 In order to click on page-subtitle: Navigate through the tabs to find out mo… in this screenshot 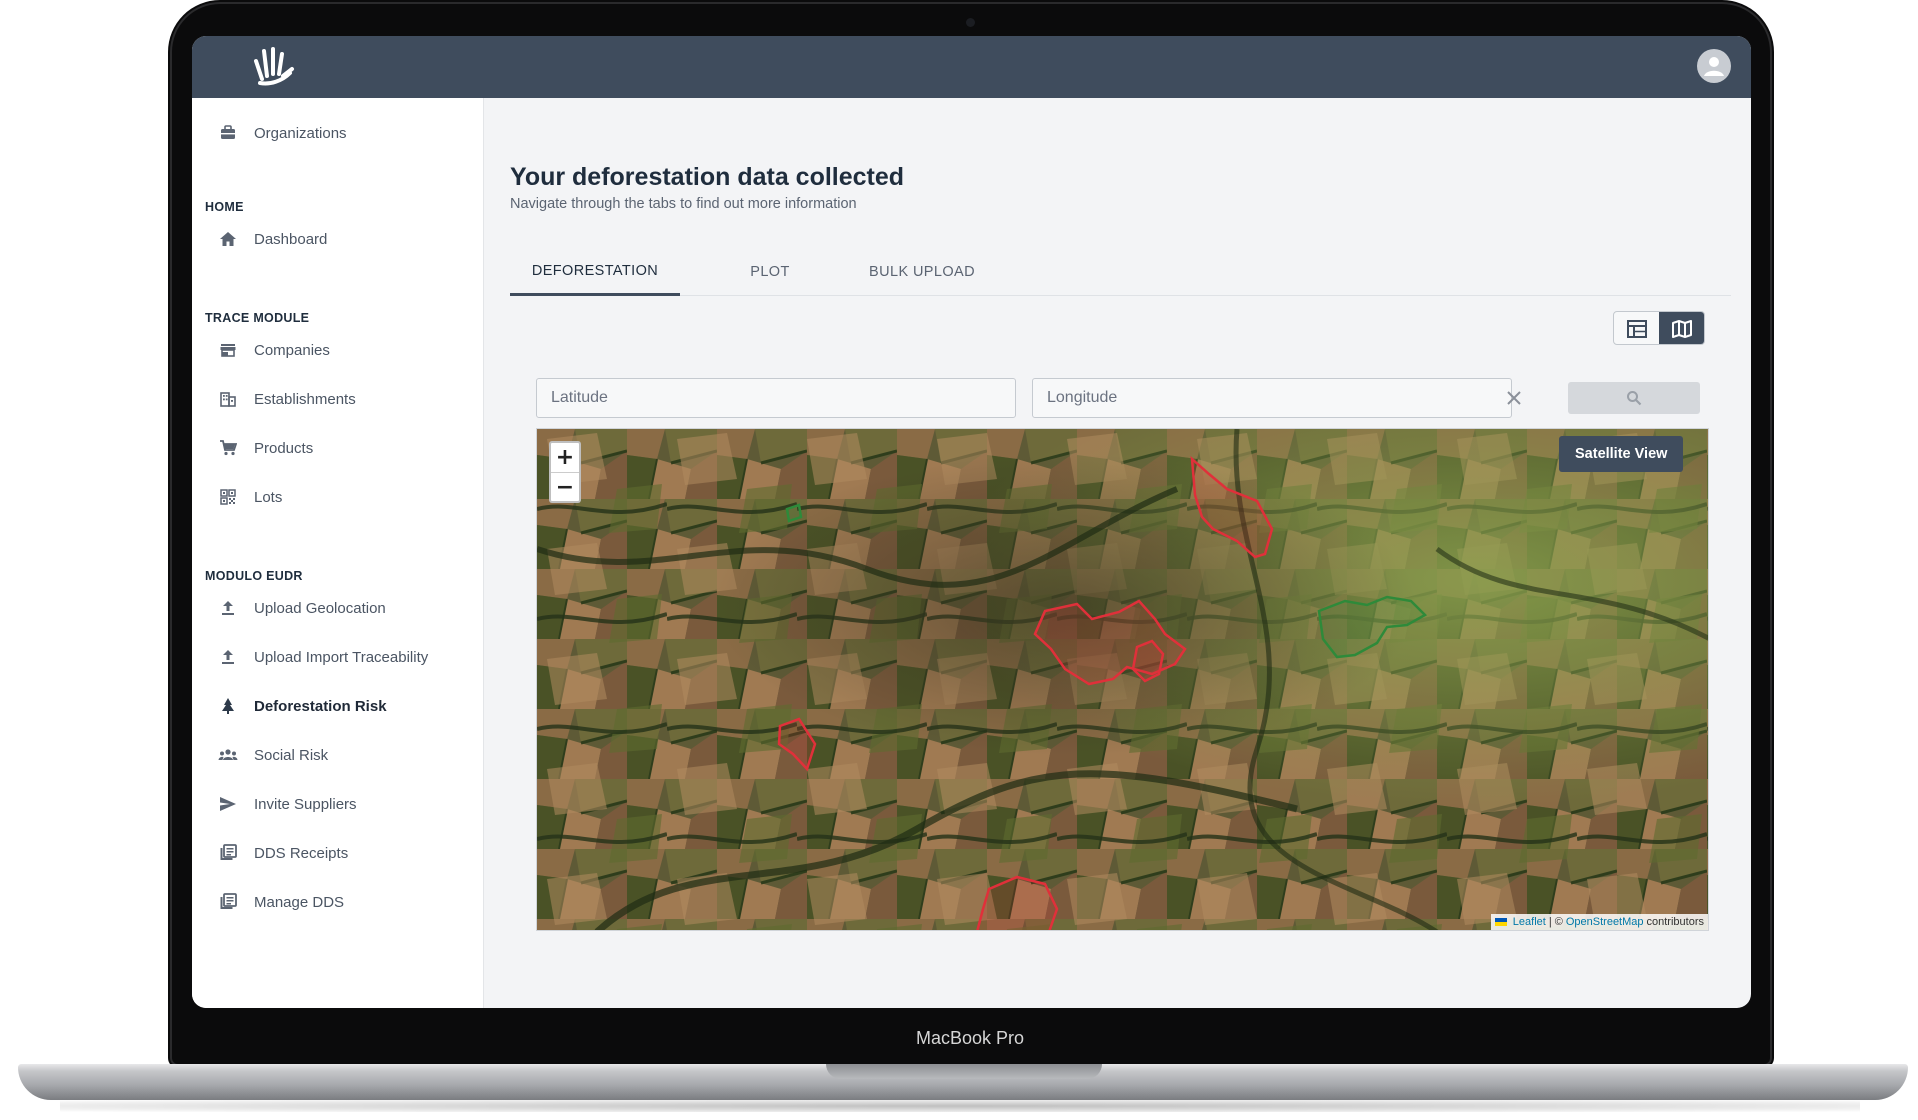, I will do `click(683, 204)`.